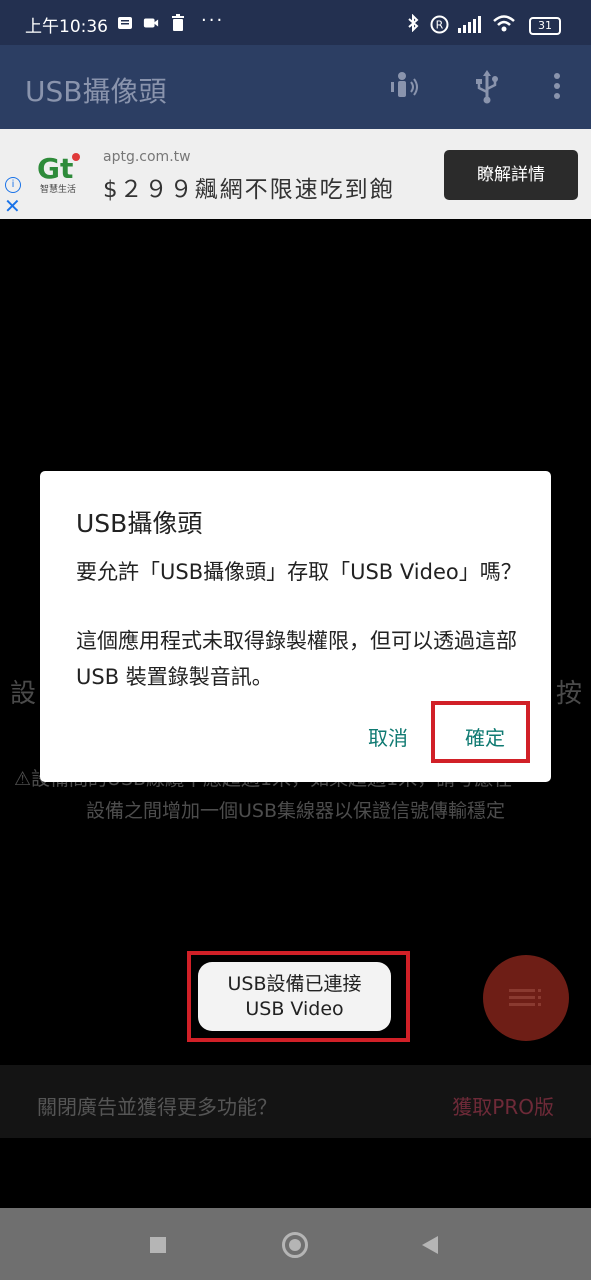  I want to click on bluetooth-icon, so click(413, 23).